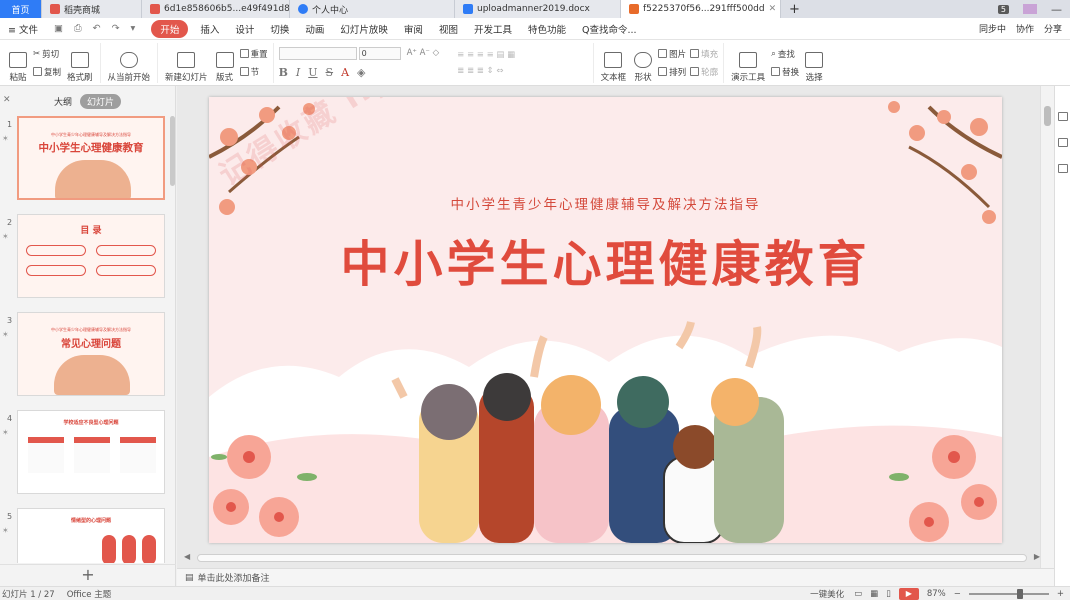 This screenshot has height=600, width=1070. I want to click on tab-home: 首页, so click(21, 9).